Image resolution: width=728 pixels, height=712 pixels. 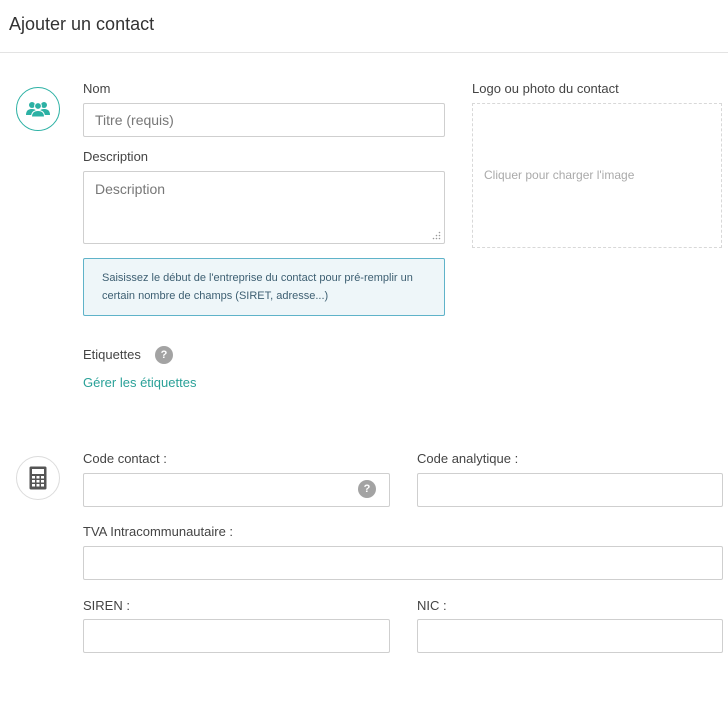 I want to click on logo-label: Logo ou photo du contact, so click(x=545, y=88).